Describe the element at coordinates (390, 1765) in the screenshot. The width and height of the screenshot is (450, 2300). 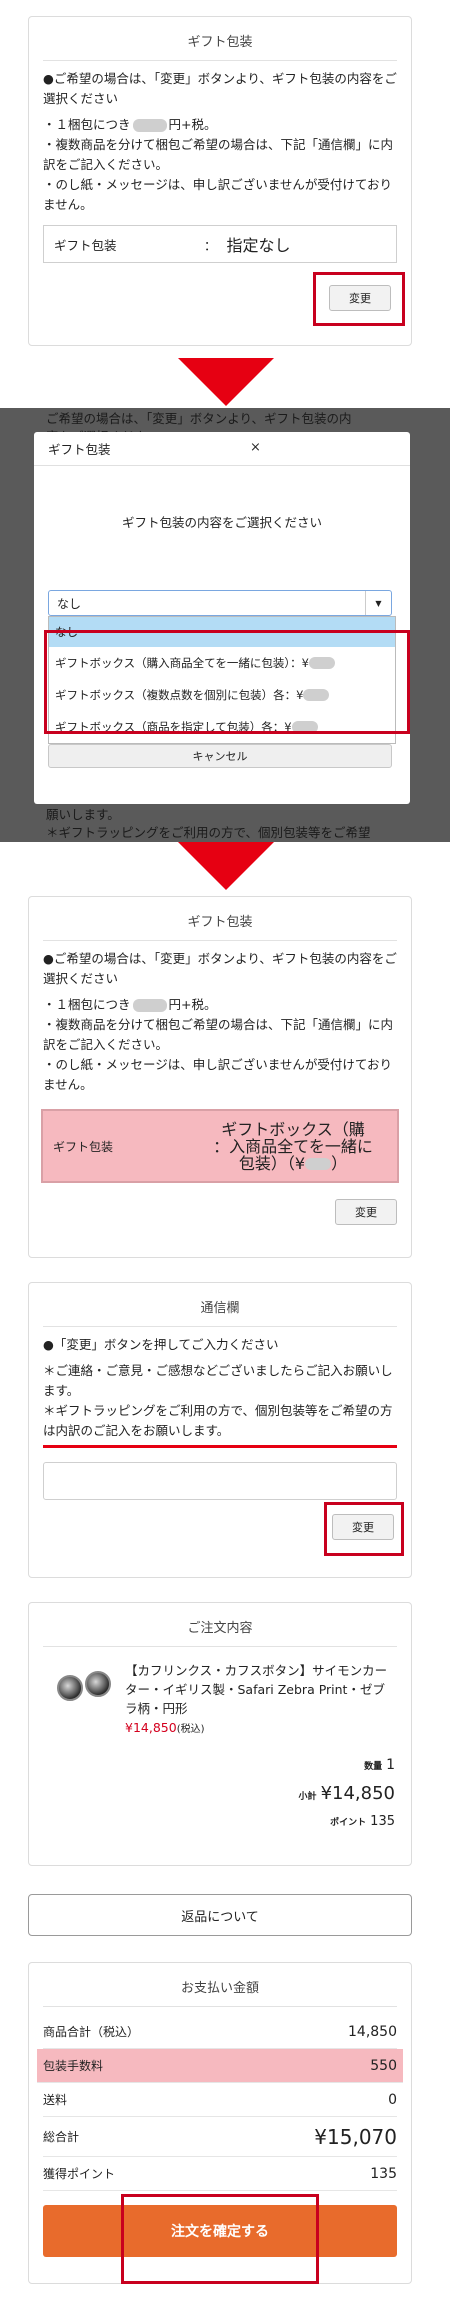
I see `quantity-value: 1` at that location.